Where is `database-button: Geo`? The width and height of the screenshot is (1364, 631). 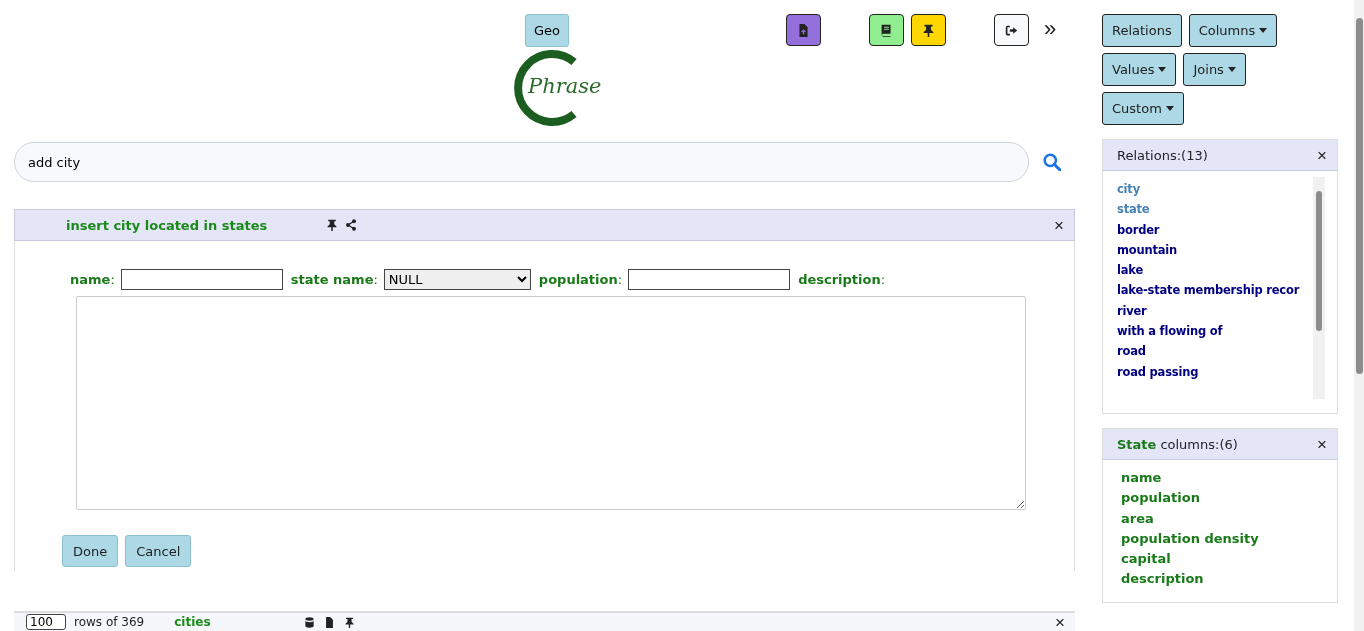 database-button: Geo is located at coordinates (547, 30).